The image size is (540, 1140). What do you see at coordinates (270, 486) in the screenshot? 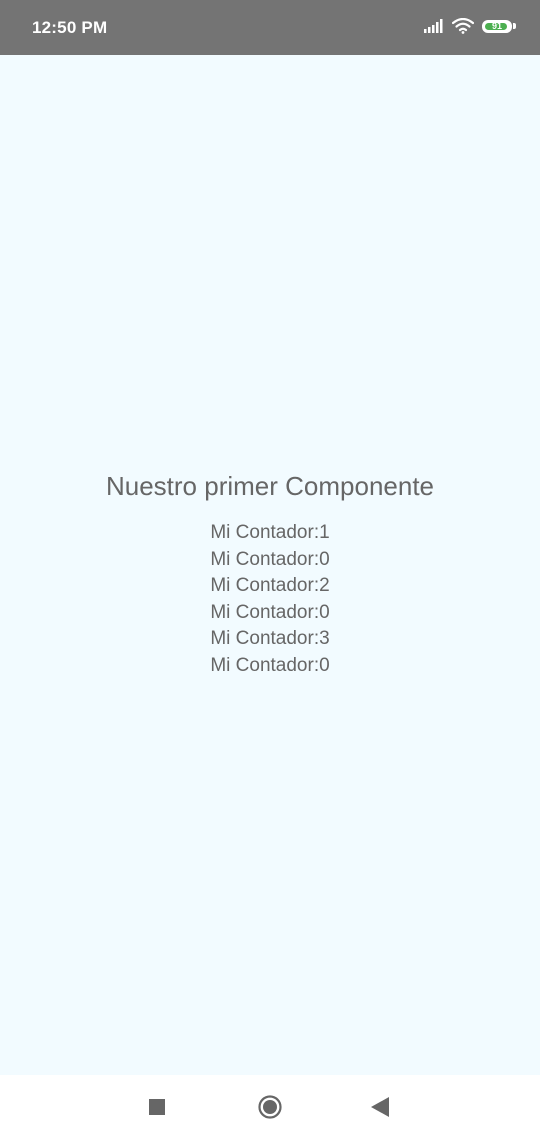
I see `page-title: Nuestro primer Componente` at bounding box center [270, 486].